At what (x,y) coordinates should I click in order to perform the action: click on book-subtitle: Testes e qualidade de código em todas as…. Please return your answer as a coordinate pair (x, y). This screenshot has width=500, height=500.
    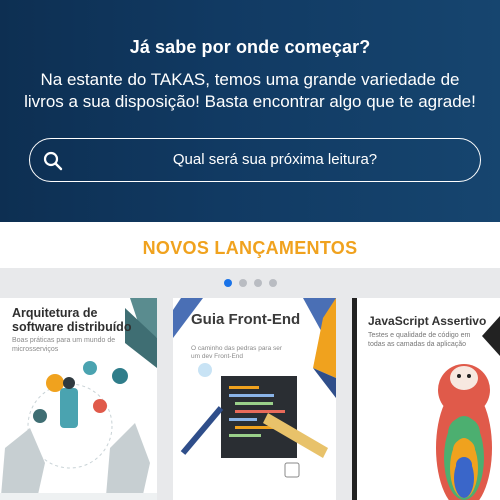
    Looking at the image, I should click on (419, 340).